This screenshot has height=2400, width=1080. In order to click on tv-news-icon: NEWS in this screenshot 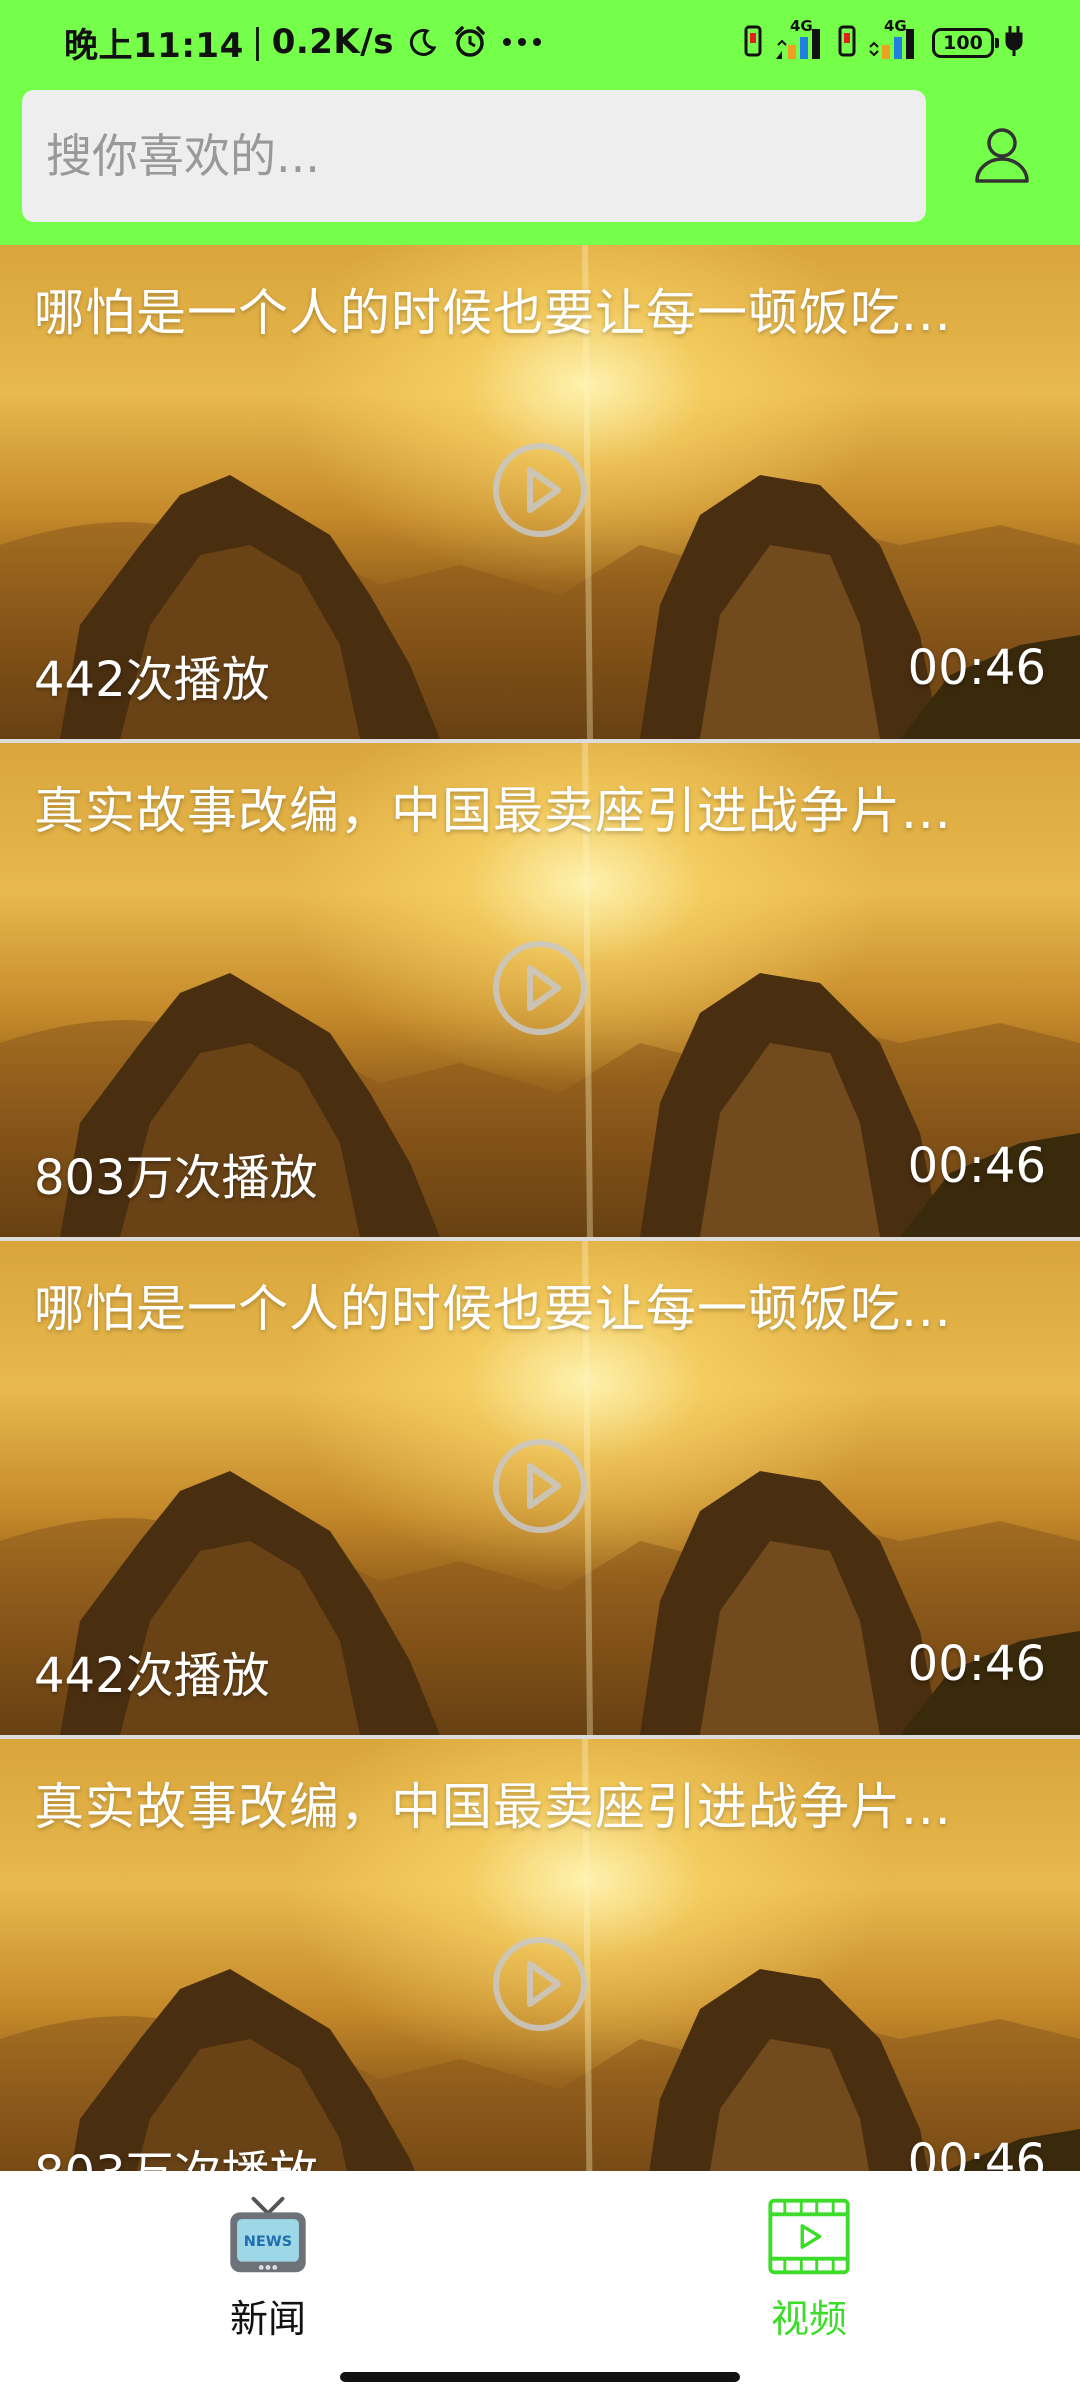, I will do `click(268, 2234)`.